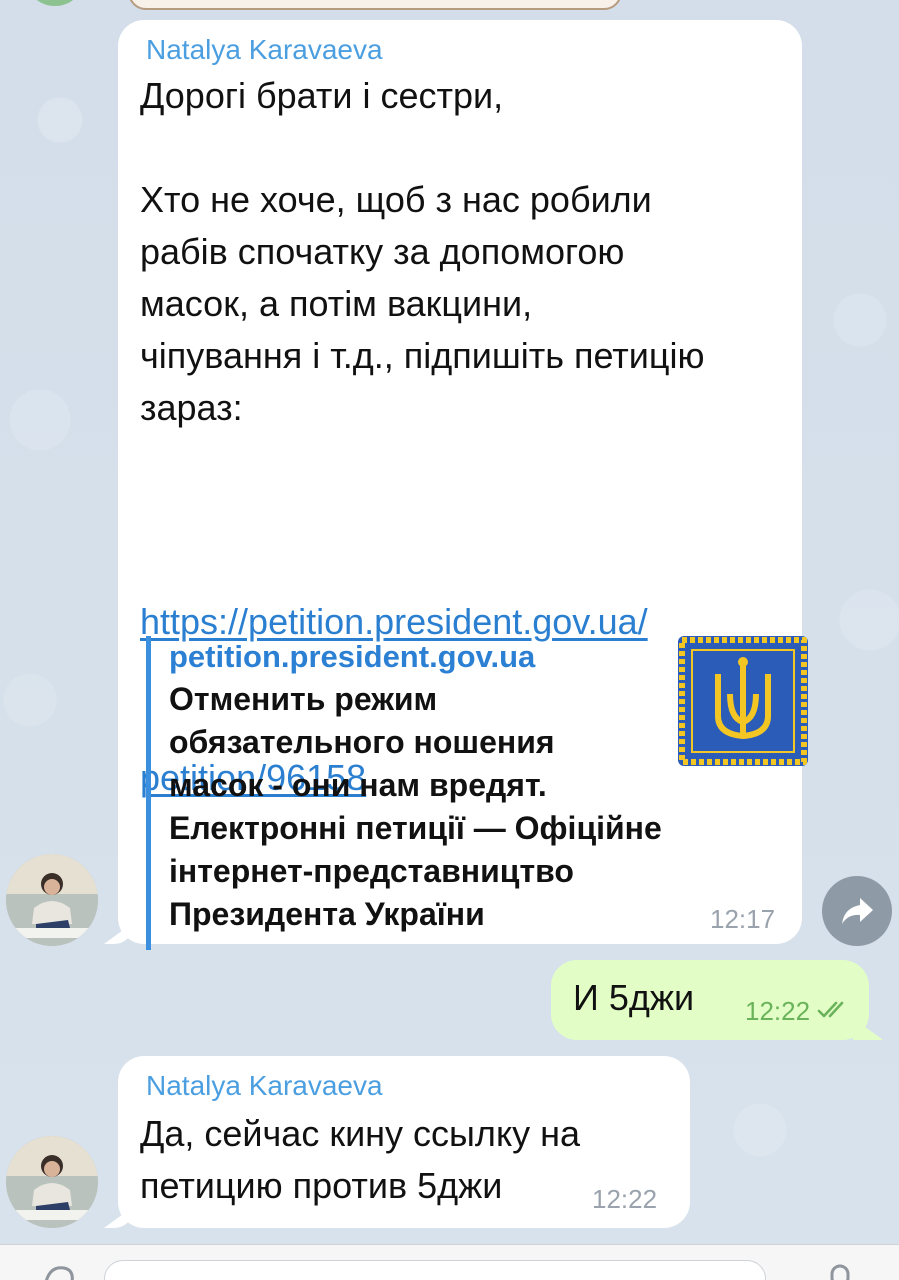 The image size is (899, 1280). Describe the element at coordinates (634, 997) in the screenshot. I see `message-text: И 5джи` at that location.